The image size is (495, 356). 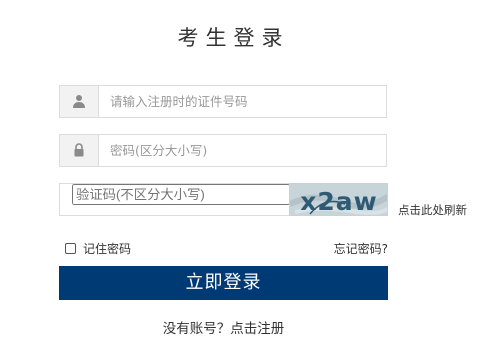 What do you see at coordinates (361, 248) in the screenshot?
I see `forgot-password-link: 忘记密码?` at bounding box center [361, 248].